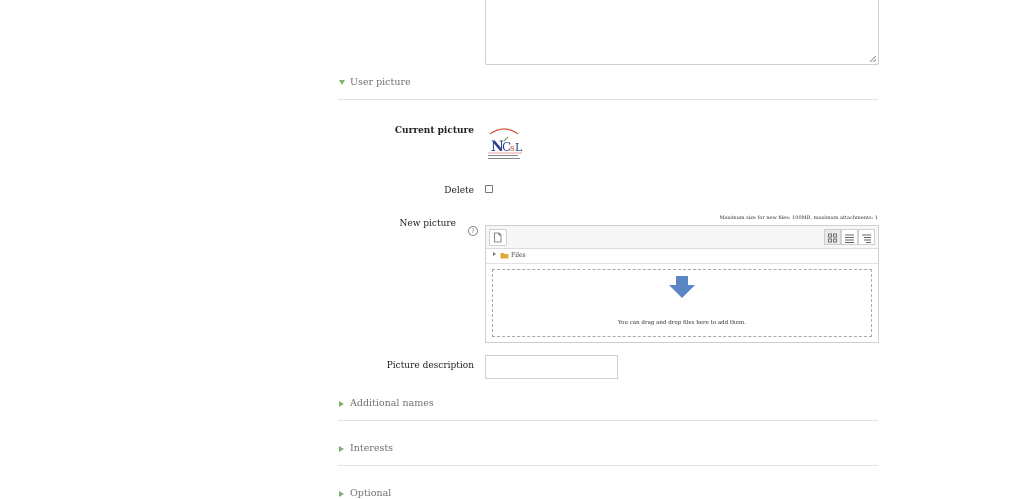  Describe the element at coordinates (518, 255) in the screenshot. I see `files-folder-label: Files` at that location.